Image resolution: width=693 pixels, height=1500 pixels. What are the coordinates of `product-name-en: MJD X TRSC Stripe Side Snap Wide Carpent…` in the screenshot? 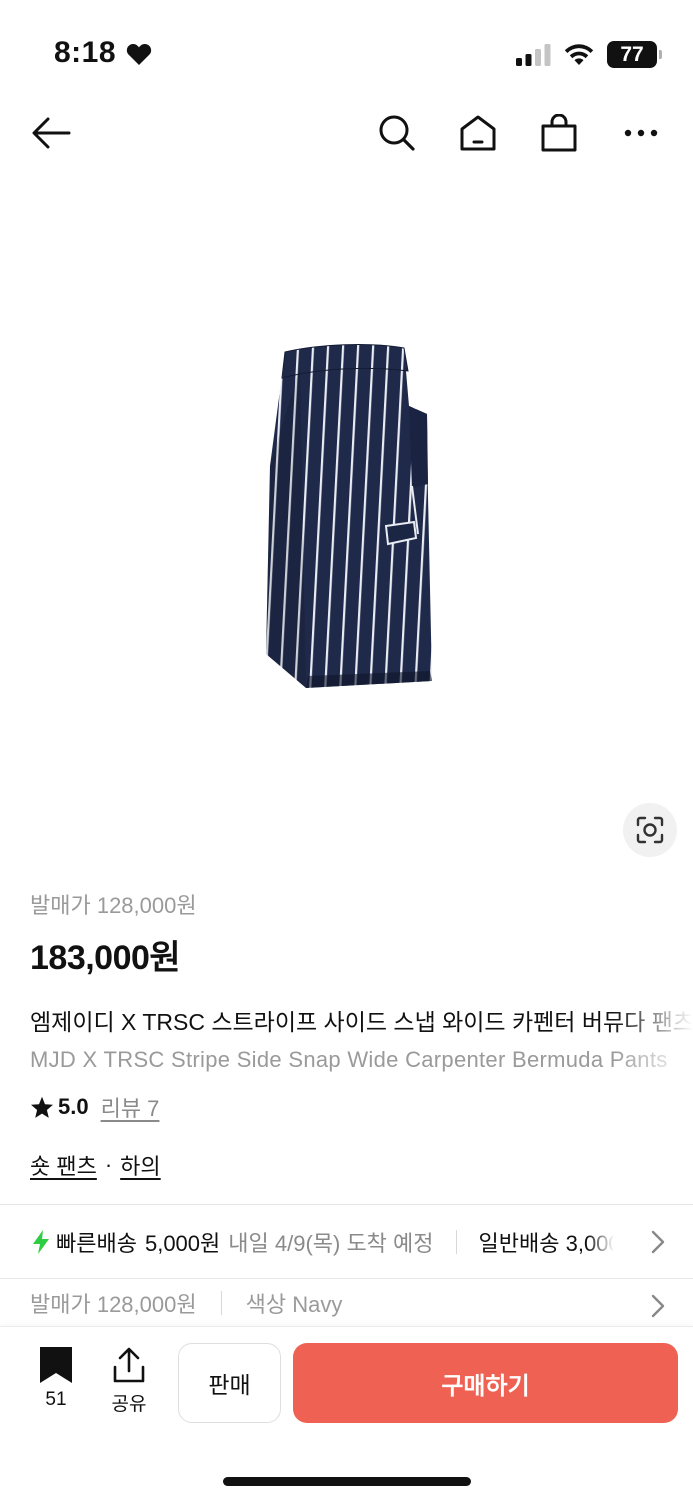 It's located at (349, 1059).